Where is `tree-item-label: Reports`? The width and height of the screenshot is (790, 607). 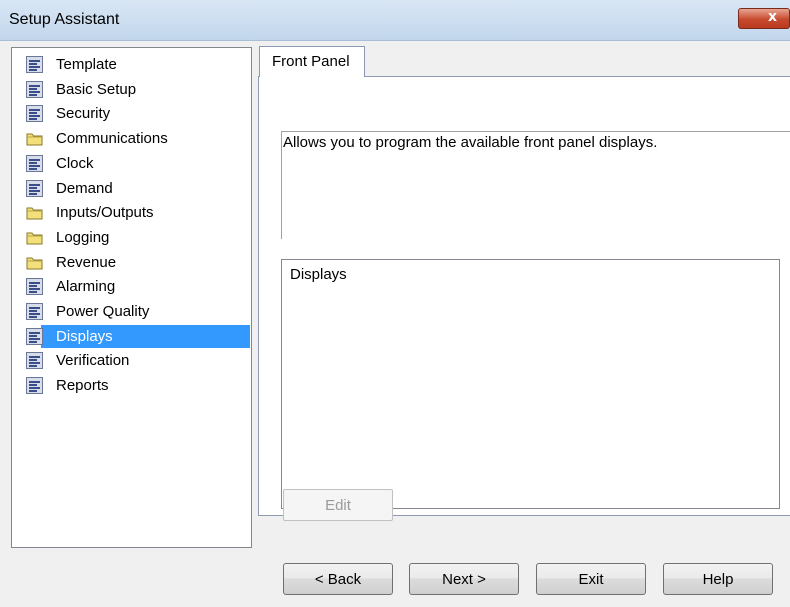 tree-item-label: Reports is located at coordinates (82, 386).